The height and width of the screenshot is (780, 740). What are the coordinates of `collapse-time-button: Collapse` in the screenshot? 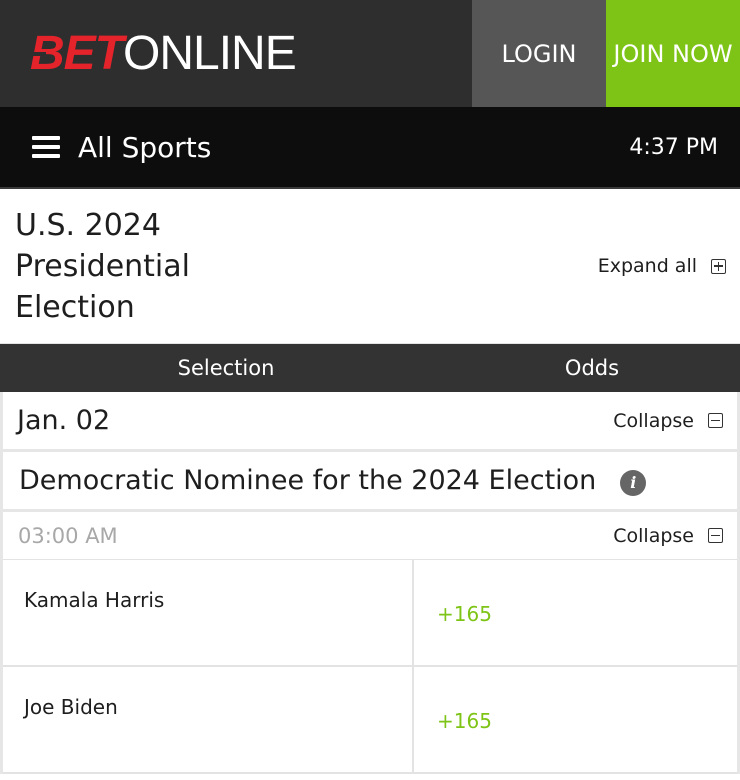 It's located at (668, 536).